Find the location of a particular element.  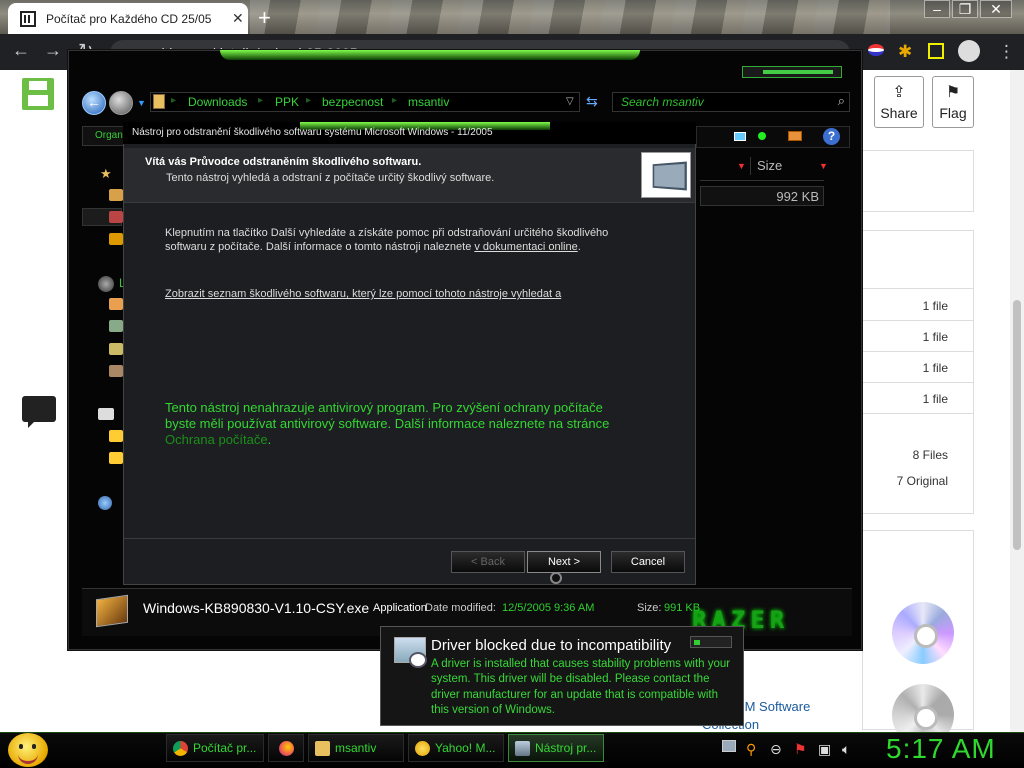

menu-kebab-icon: ⋮ is located at coordinates (1006, 52).